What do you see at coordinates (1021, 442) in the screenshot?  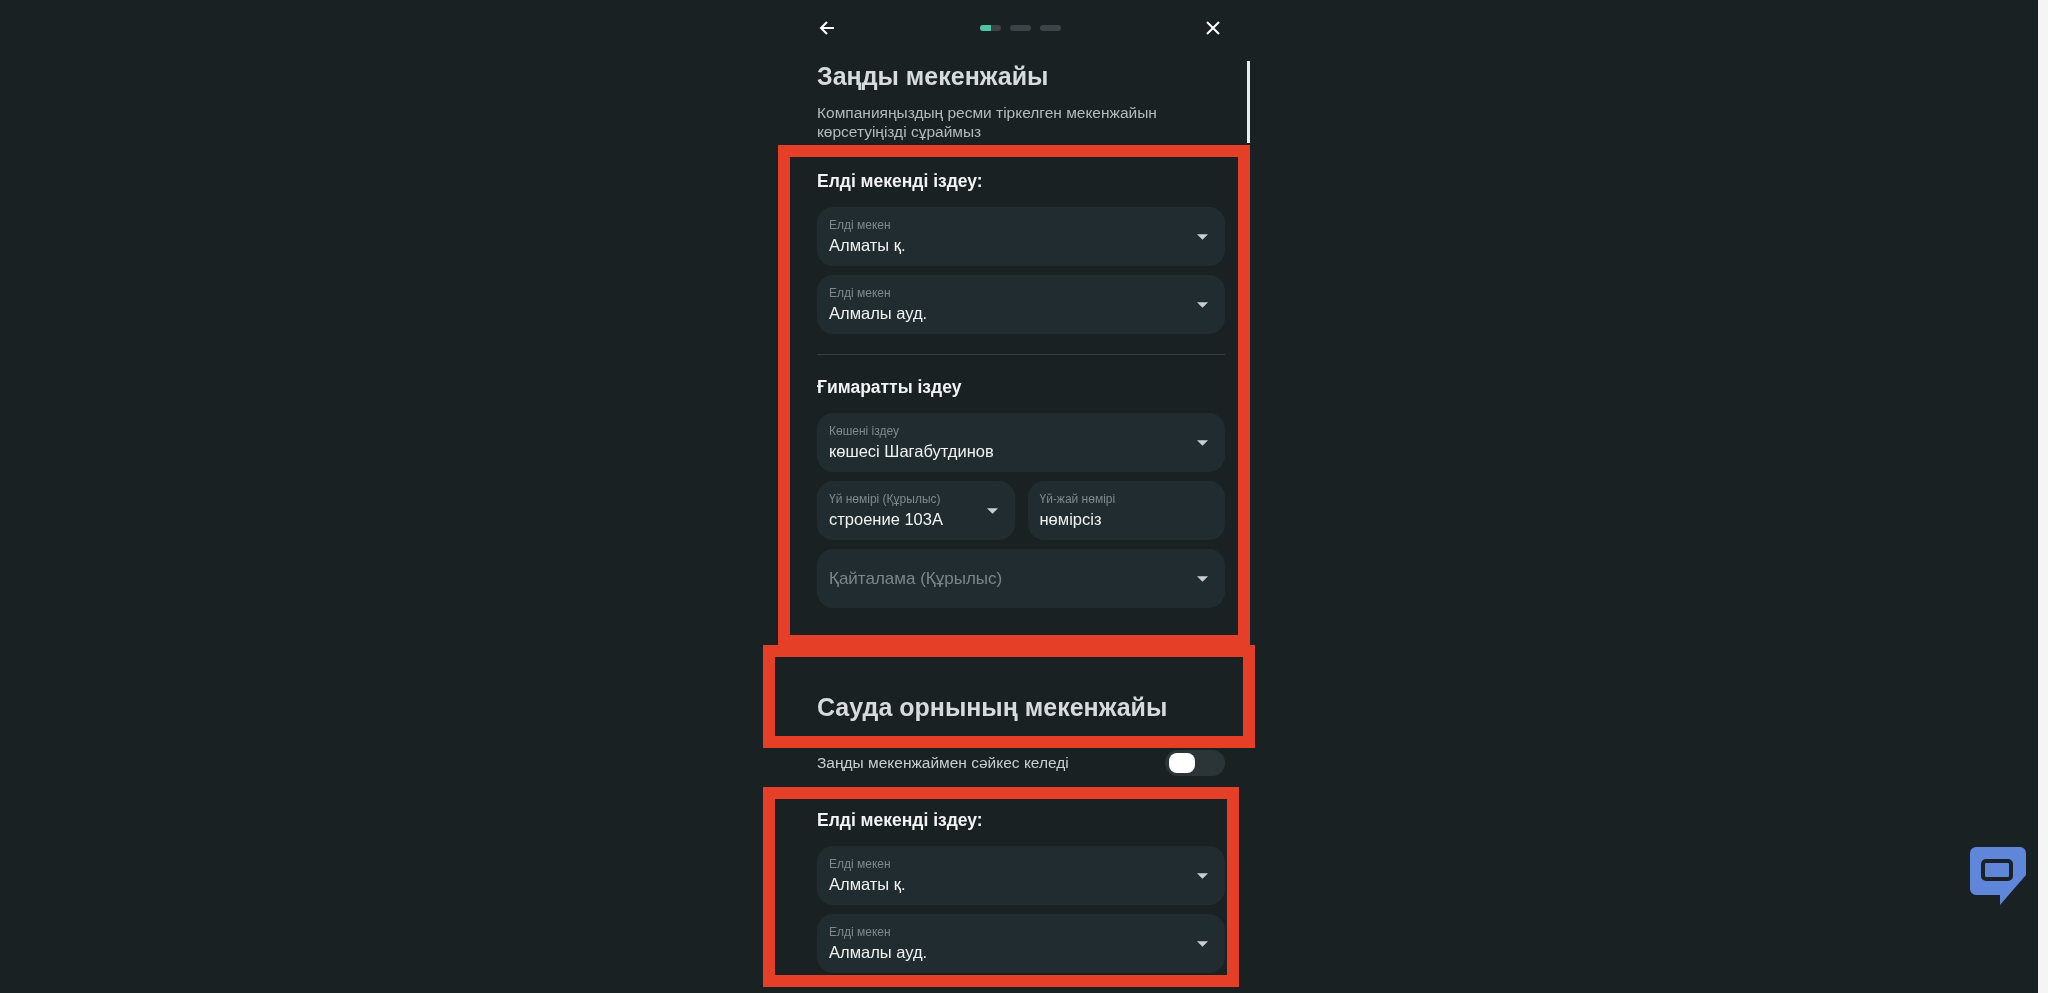 I see `dropdown-field: Көшені іздеу көшесі Шагабутдинов` at bounding box center [1021, 442].